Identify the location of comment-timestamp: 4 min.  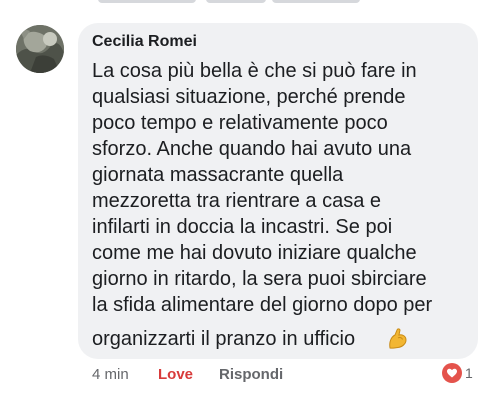
(110, 374).